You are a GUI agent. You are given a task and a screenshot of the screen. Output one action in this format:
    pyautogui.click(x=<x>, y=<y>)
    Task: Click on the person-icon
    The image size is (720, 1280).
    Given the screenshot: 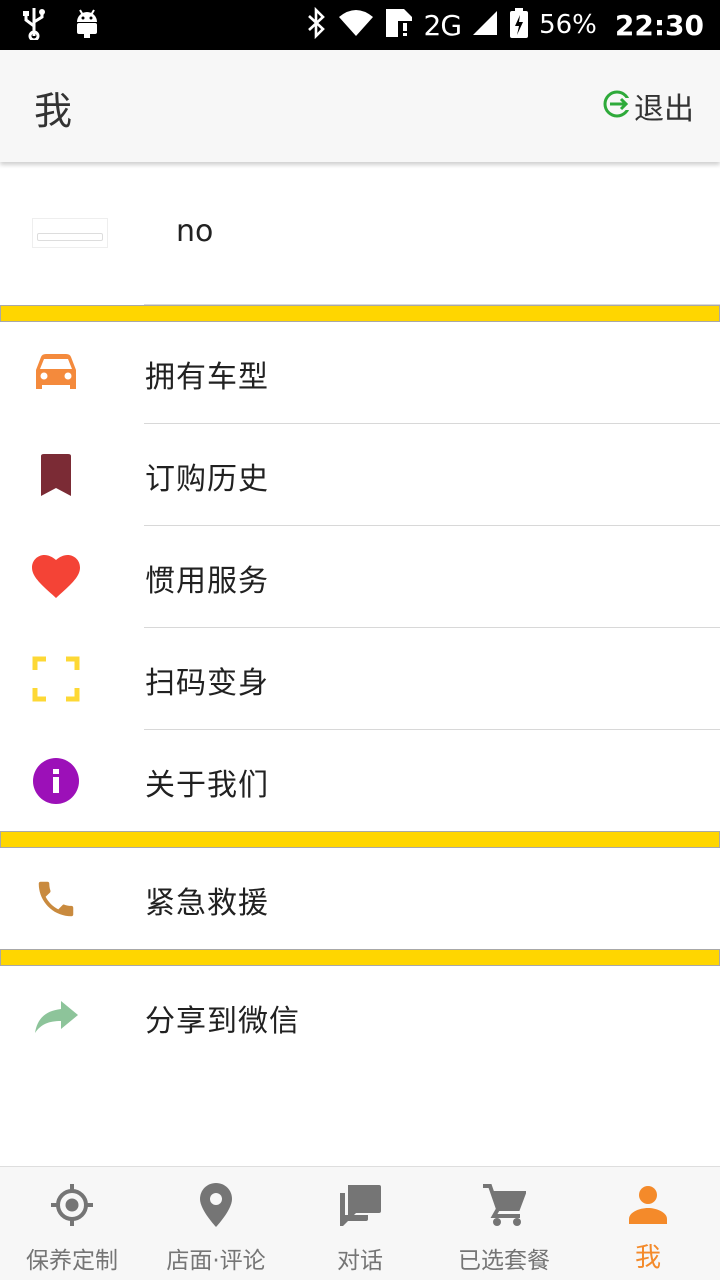 What is the action you would take?
    pyautogui.click(x=648, y=1205)
    